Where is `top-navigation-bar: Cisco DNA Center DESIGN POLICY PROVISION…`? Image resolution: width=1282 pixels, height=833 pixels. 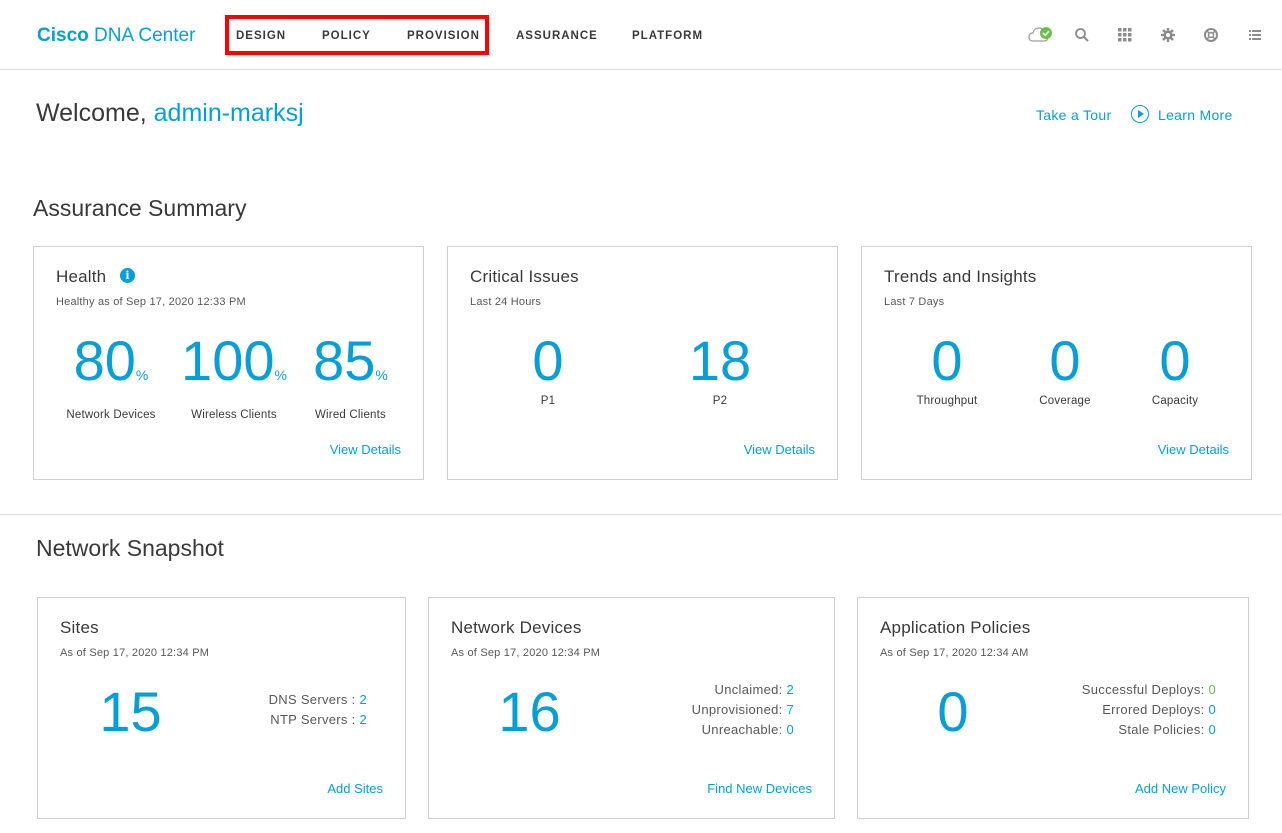 top-navigation-bar: Cisco DNA Center DESIGN POLICY PROVISION… is located at coordinates (641, 35).